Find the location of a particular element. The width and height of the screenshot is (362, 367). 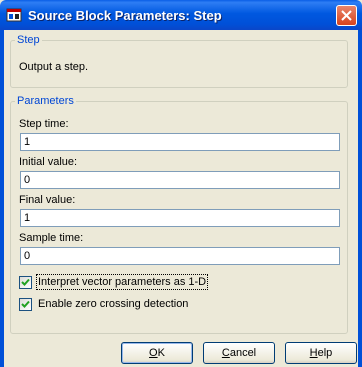

initial-value-field is located at coordinates (180, 180).